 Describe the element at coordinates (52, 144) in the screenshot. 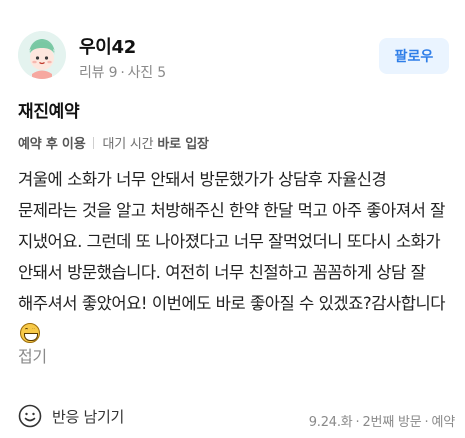

I see `reservation-label: 예약 후 이용` at that location.